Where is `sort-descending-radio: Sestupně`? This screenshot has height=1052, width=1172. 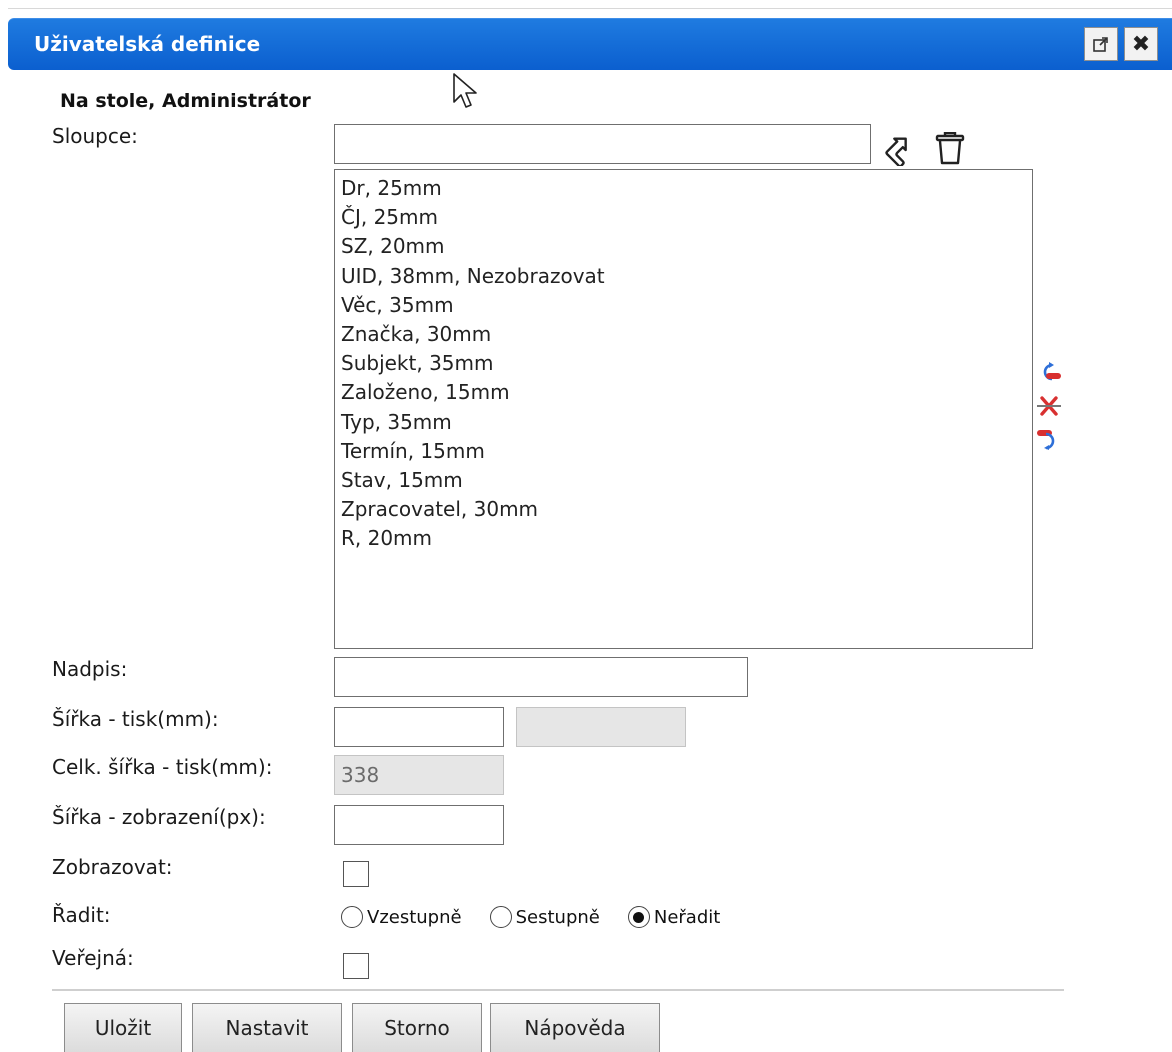
sort-descending-radio: Sestupně is located at coordinates (544, 917).